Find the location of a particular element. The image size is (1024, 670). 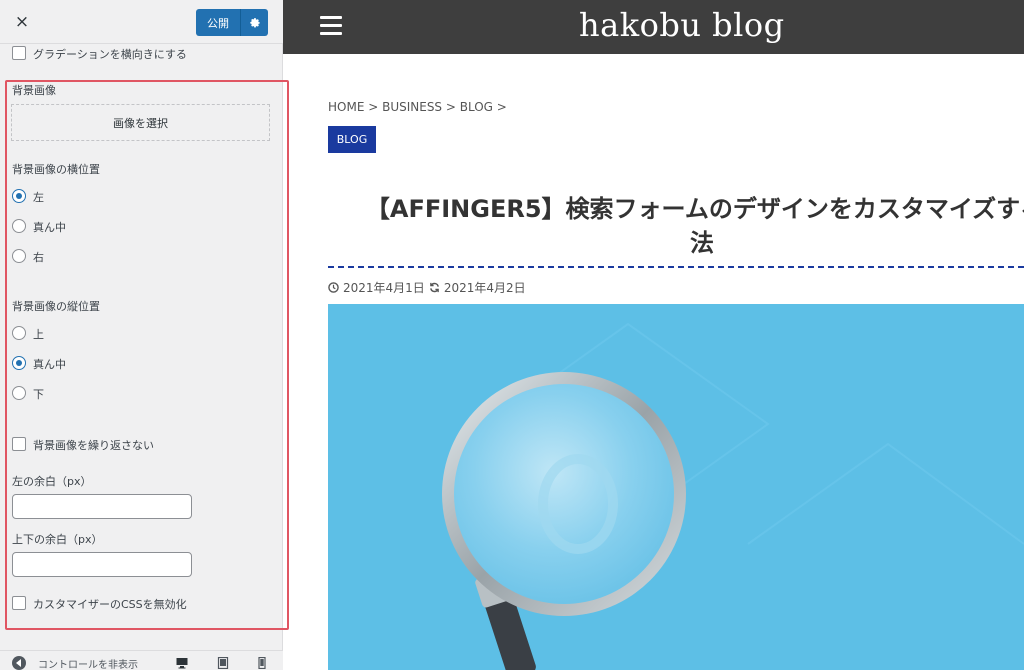

post-title-line2: 法 is located at coordinates (702, 243).